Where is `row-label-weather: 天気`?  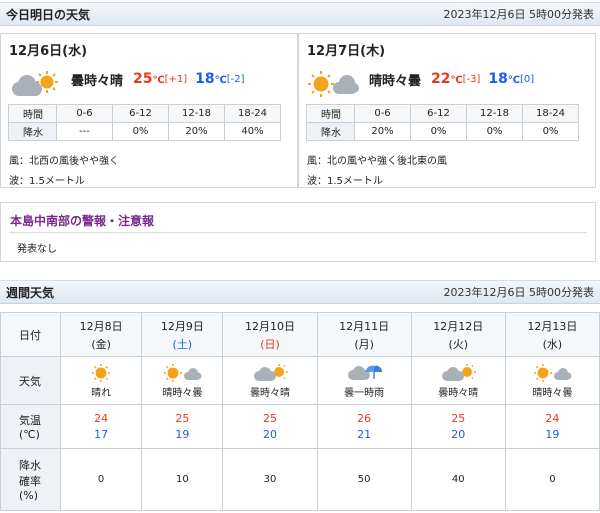 row-label-weather: 天気 is located at coordinates (30, 380).